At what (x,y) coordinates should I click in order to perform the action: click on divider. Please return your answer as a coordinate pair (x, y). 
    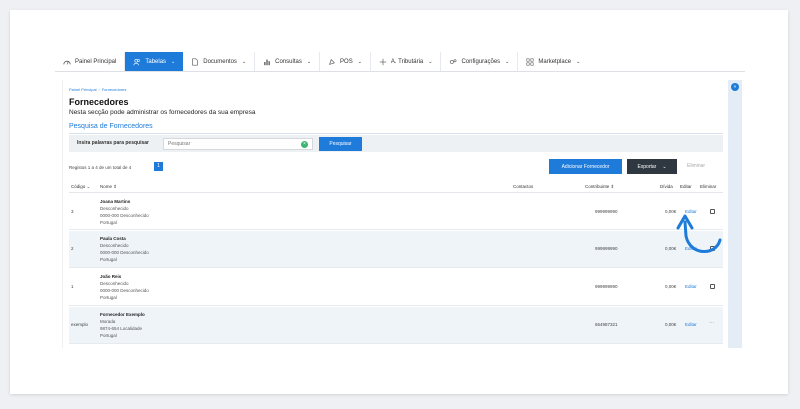
    Looking at the image, I should click on (396, 133).